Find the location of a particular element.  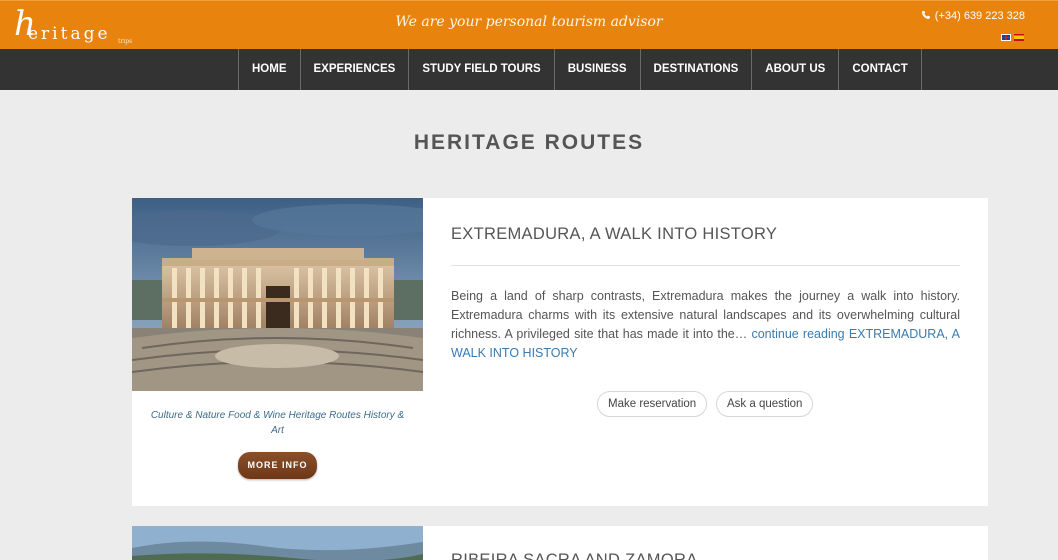

nav-item-destinations: DESTINATIONS is located at coordinates (697, 69).